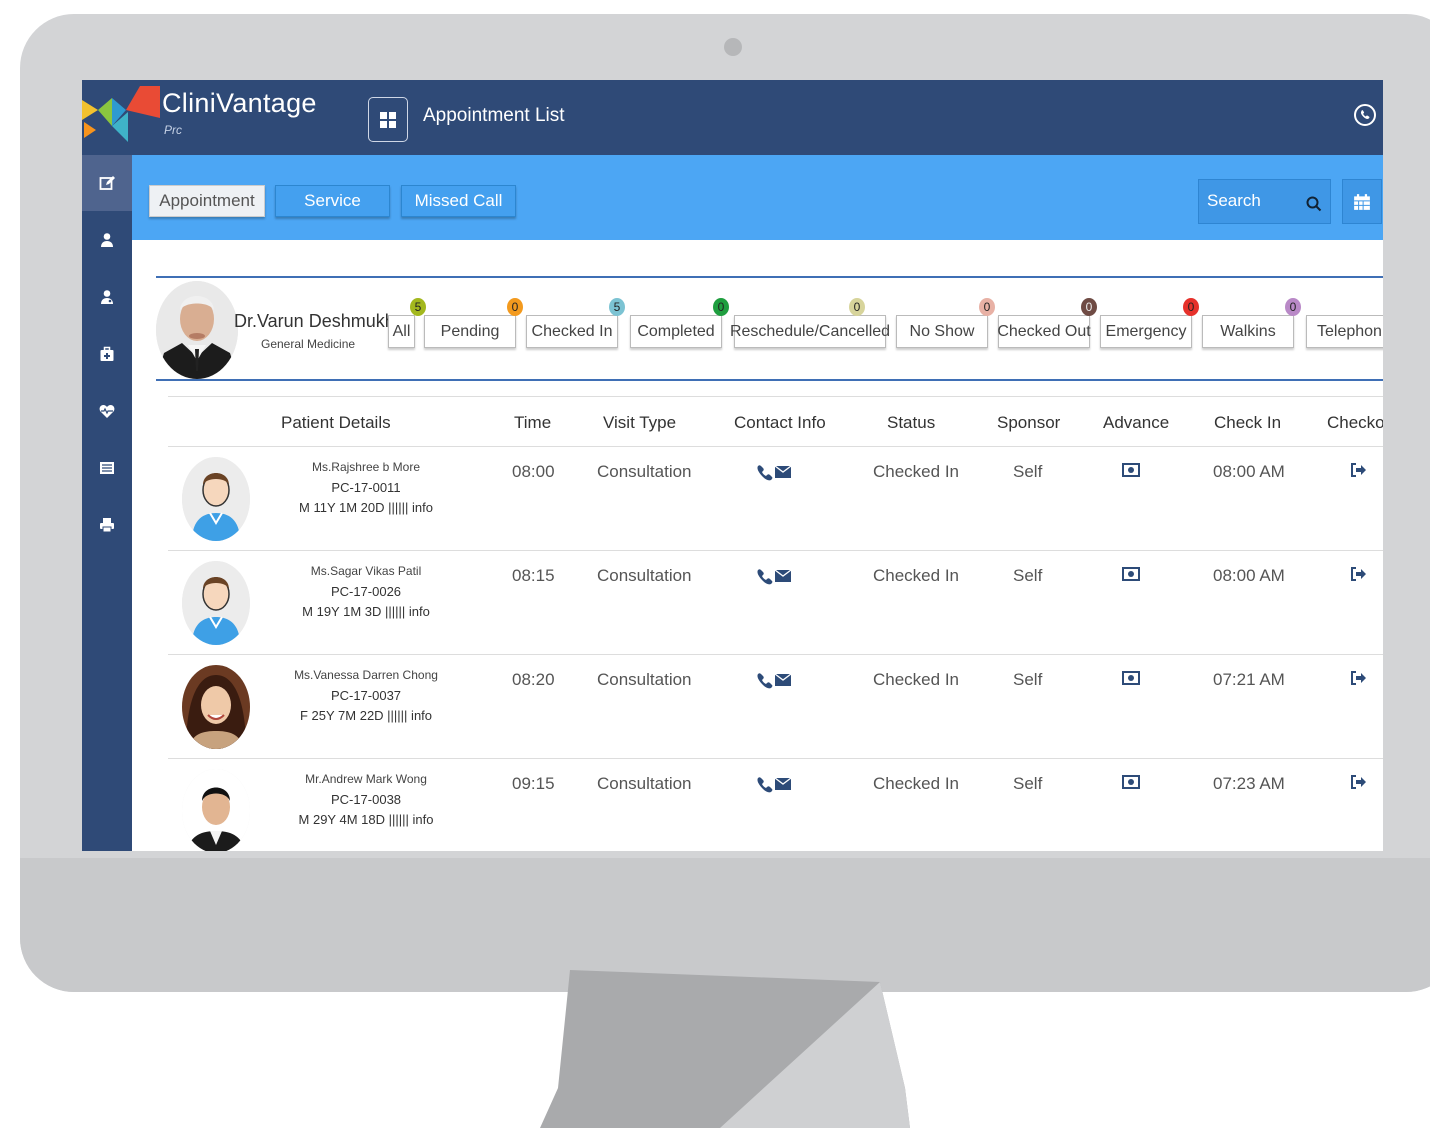  I want to click on male-avatar, so click(216, 603).